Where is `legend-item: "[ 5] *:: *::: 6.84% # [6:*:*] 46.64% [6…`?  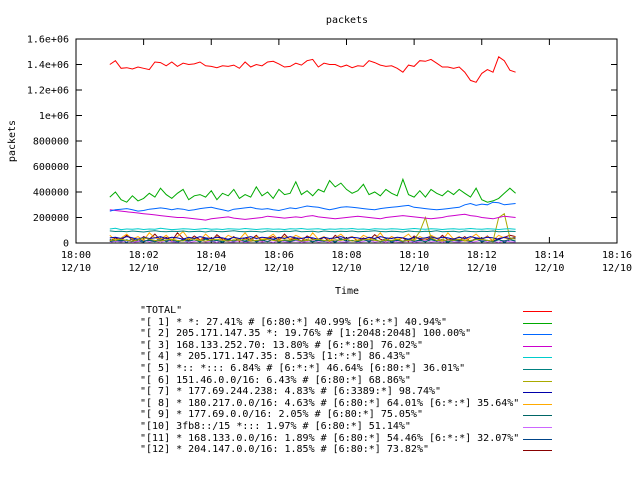
legend-item: "[ 5] *:: *::: 6.84% # [6:*:*] 46.64% [6… is located at coordinates (350, 369).